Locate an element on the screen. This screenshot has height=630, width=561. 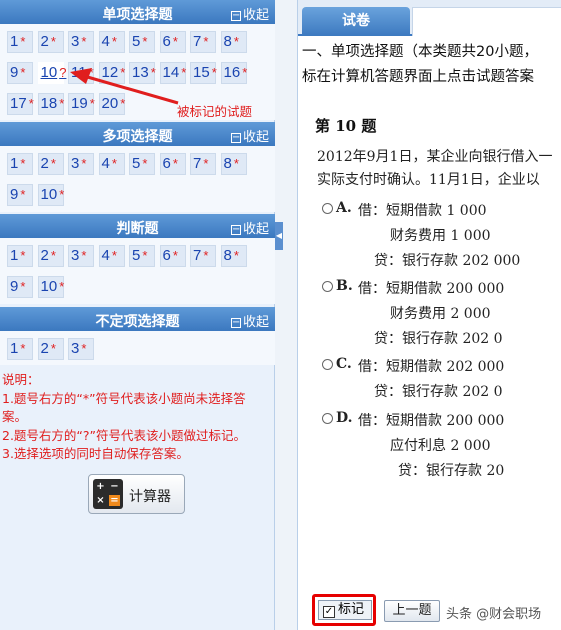
question-button: 18 * is located at coordinates (50, 104).